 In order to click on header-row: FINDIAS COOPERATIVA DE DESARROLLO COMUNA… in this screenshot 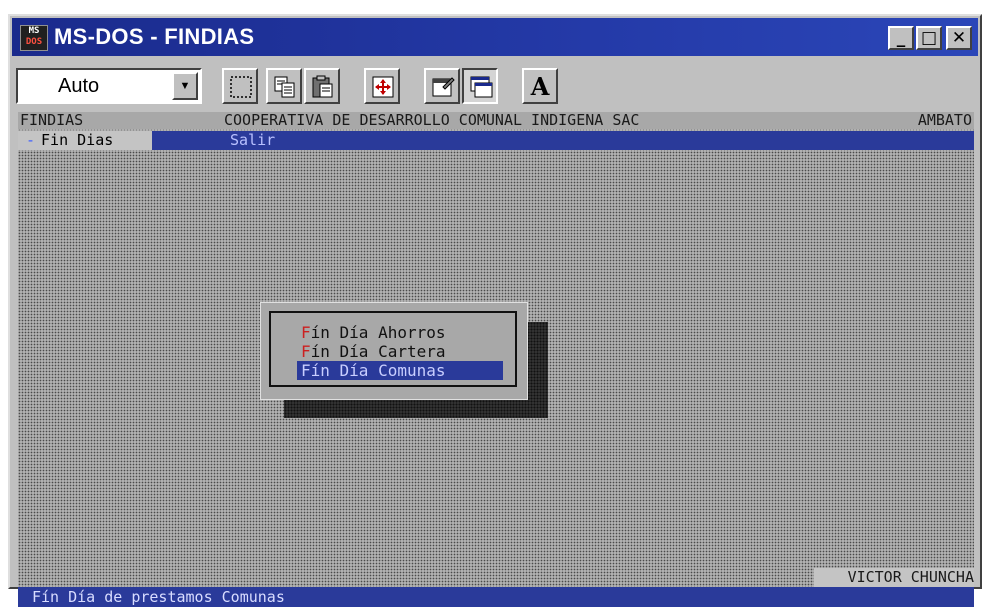, I will do `click(496, 120)`.